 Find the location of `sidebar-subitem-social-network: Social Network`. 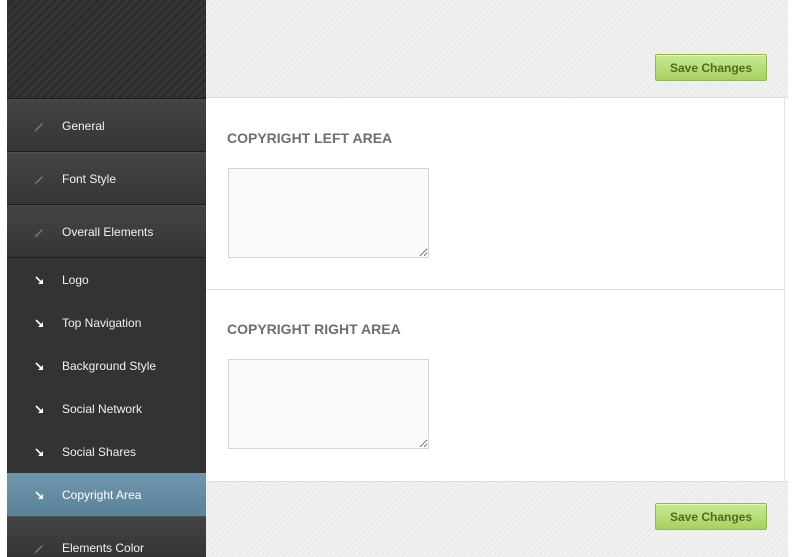

sidebar-subitem-social-network: Social Network is located at coordinates (106, 408).